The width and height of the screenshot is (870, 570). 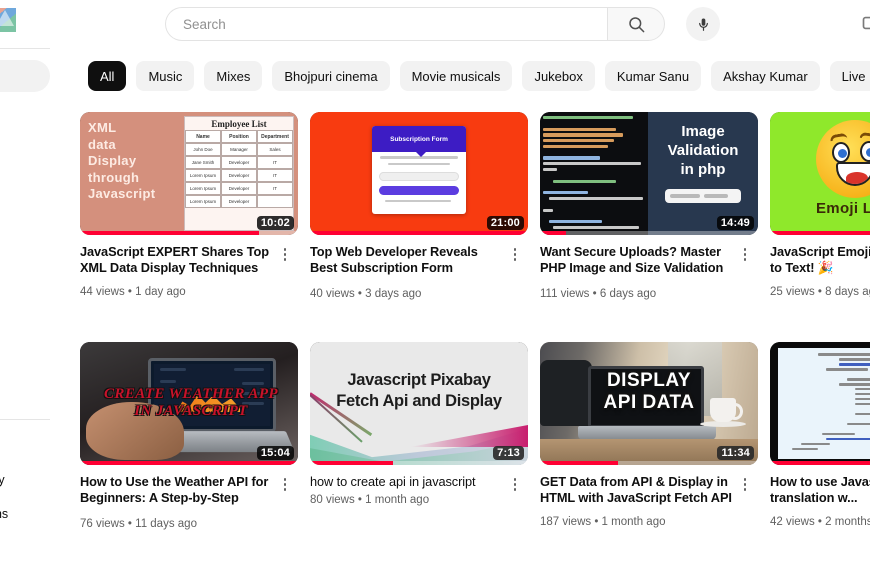 I want to click on video-thumbnail: Emoji Laugh, so click(x=820, y=173).